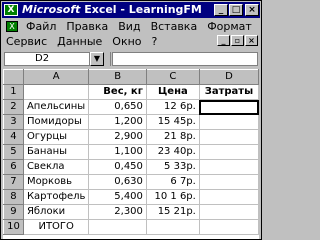  What do you see at coordinates (12, 26) in the screenshot?
I see `document-icon: X` at bounding box center [12, 26].